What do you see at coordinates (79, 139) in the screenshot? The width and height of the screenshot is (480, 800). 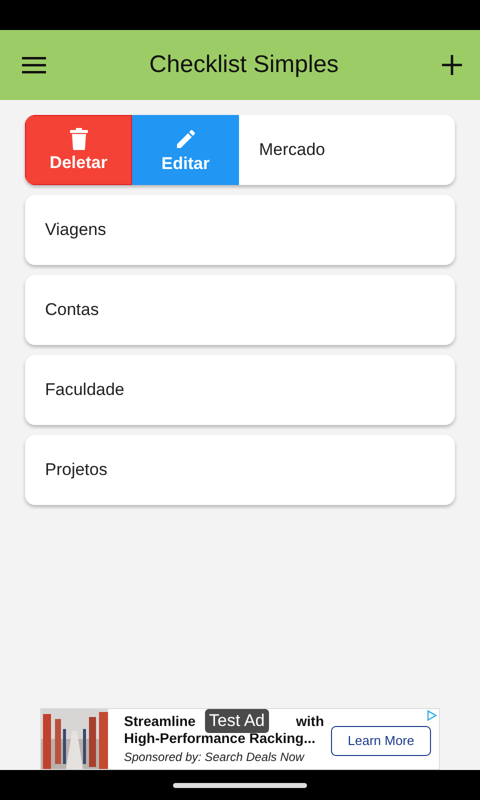 I see `trash-icon` at bounding box center [79, 139].